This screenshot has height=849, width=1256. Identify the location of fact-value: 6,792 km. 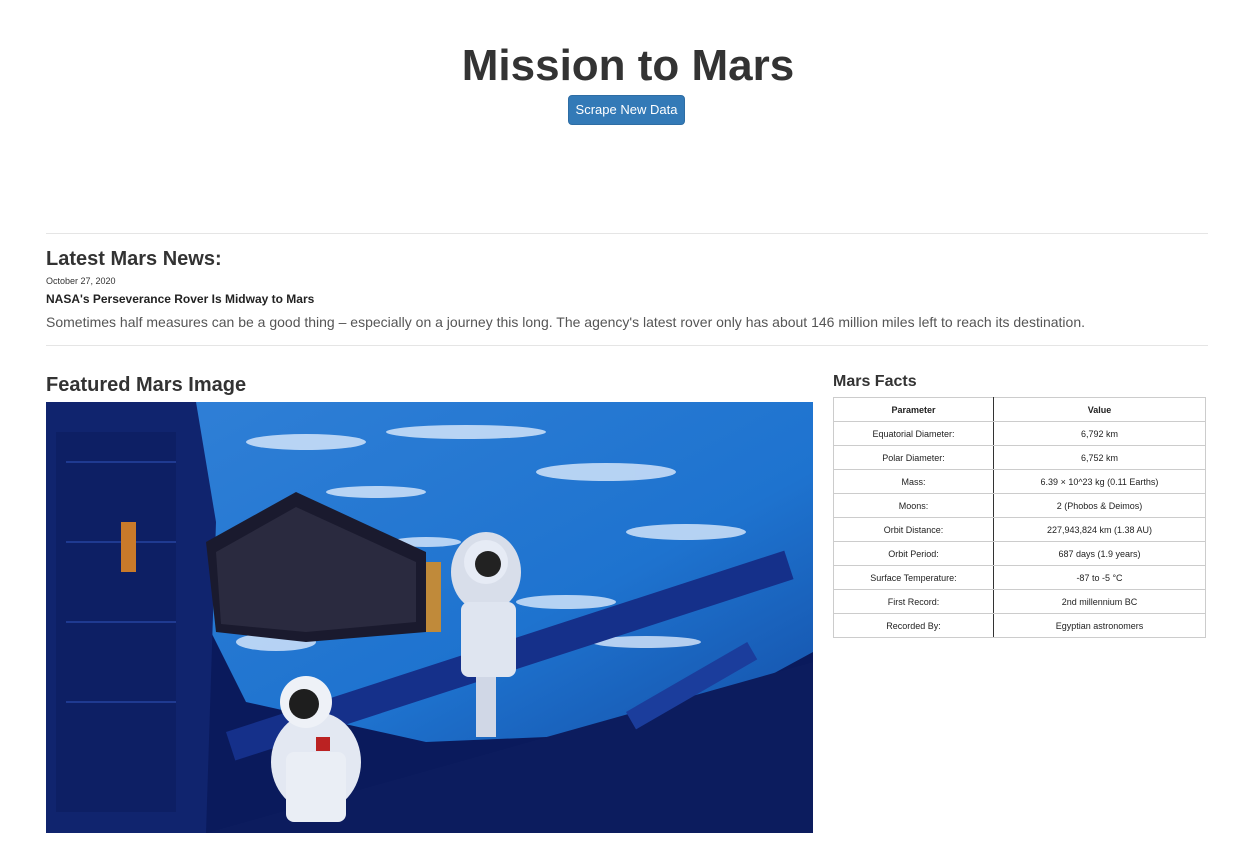
(1099, 433).